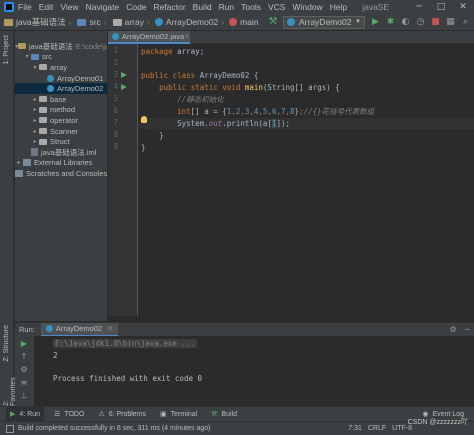  What do you see at coordinates (251, 7) in the screenshot?
I see `menu-tools: Tools` at bounding box center [251, 7].